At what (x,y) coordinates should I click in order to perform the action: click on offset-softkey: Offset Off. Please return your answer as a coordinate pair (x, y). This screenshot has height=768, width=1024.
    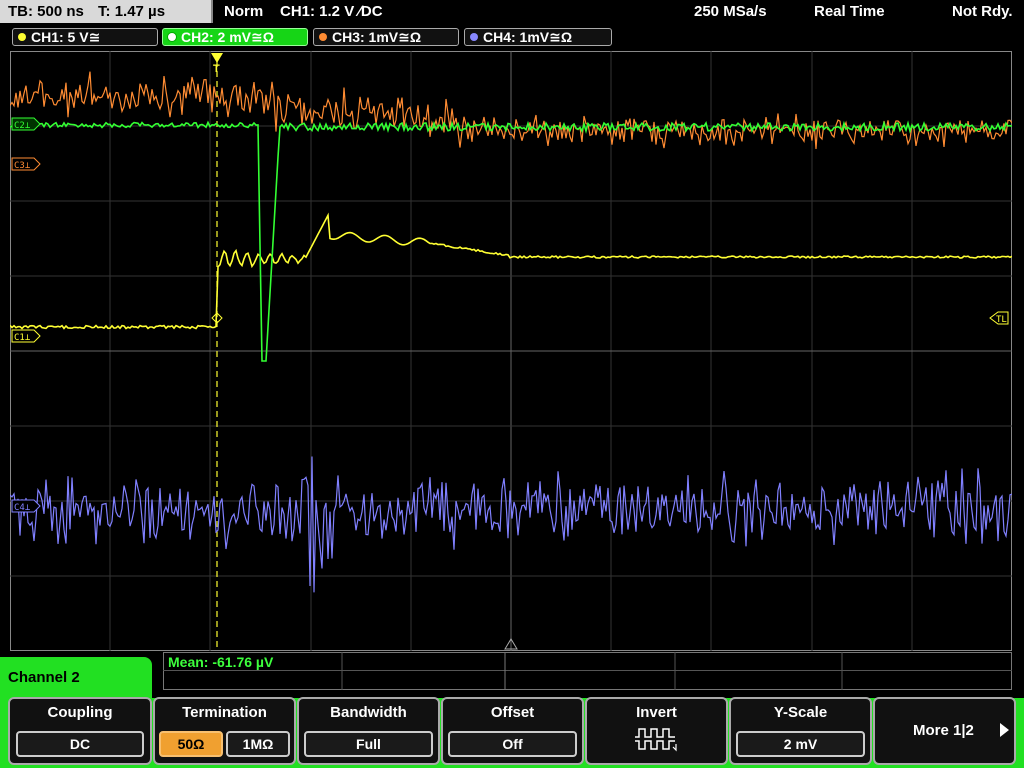
    Looking at the image, I should click on (512, 731).